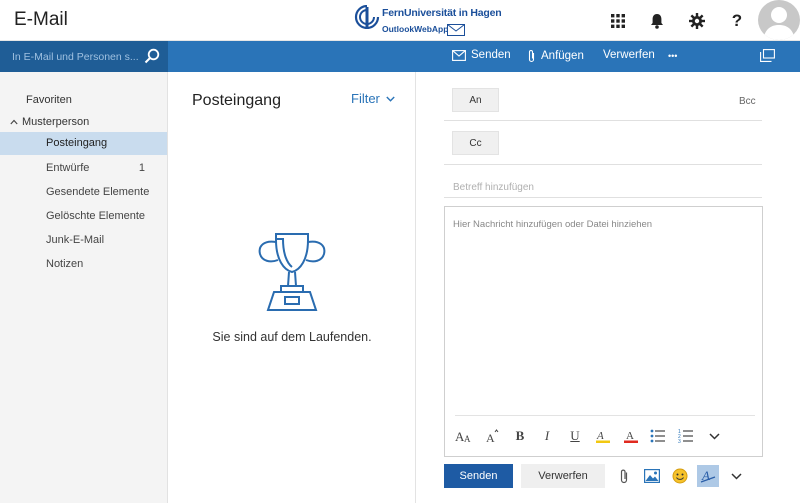 The height and width of the screenshot is (503, 800). Describe the element at coordinates (475, 100) in the screenshot. I see `to-button: An` at that location.